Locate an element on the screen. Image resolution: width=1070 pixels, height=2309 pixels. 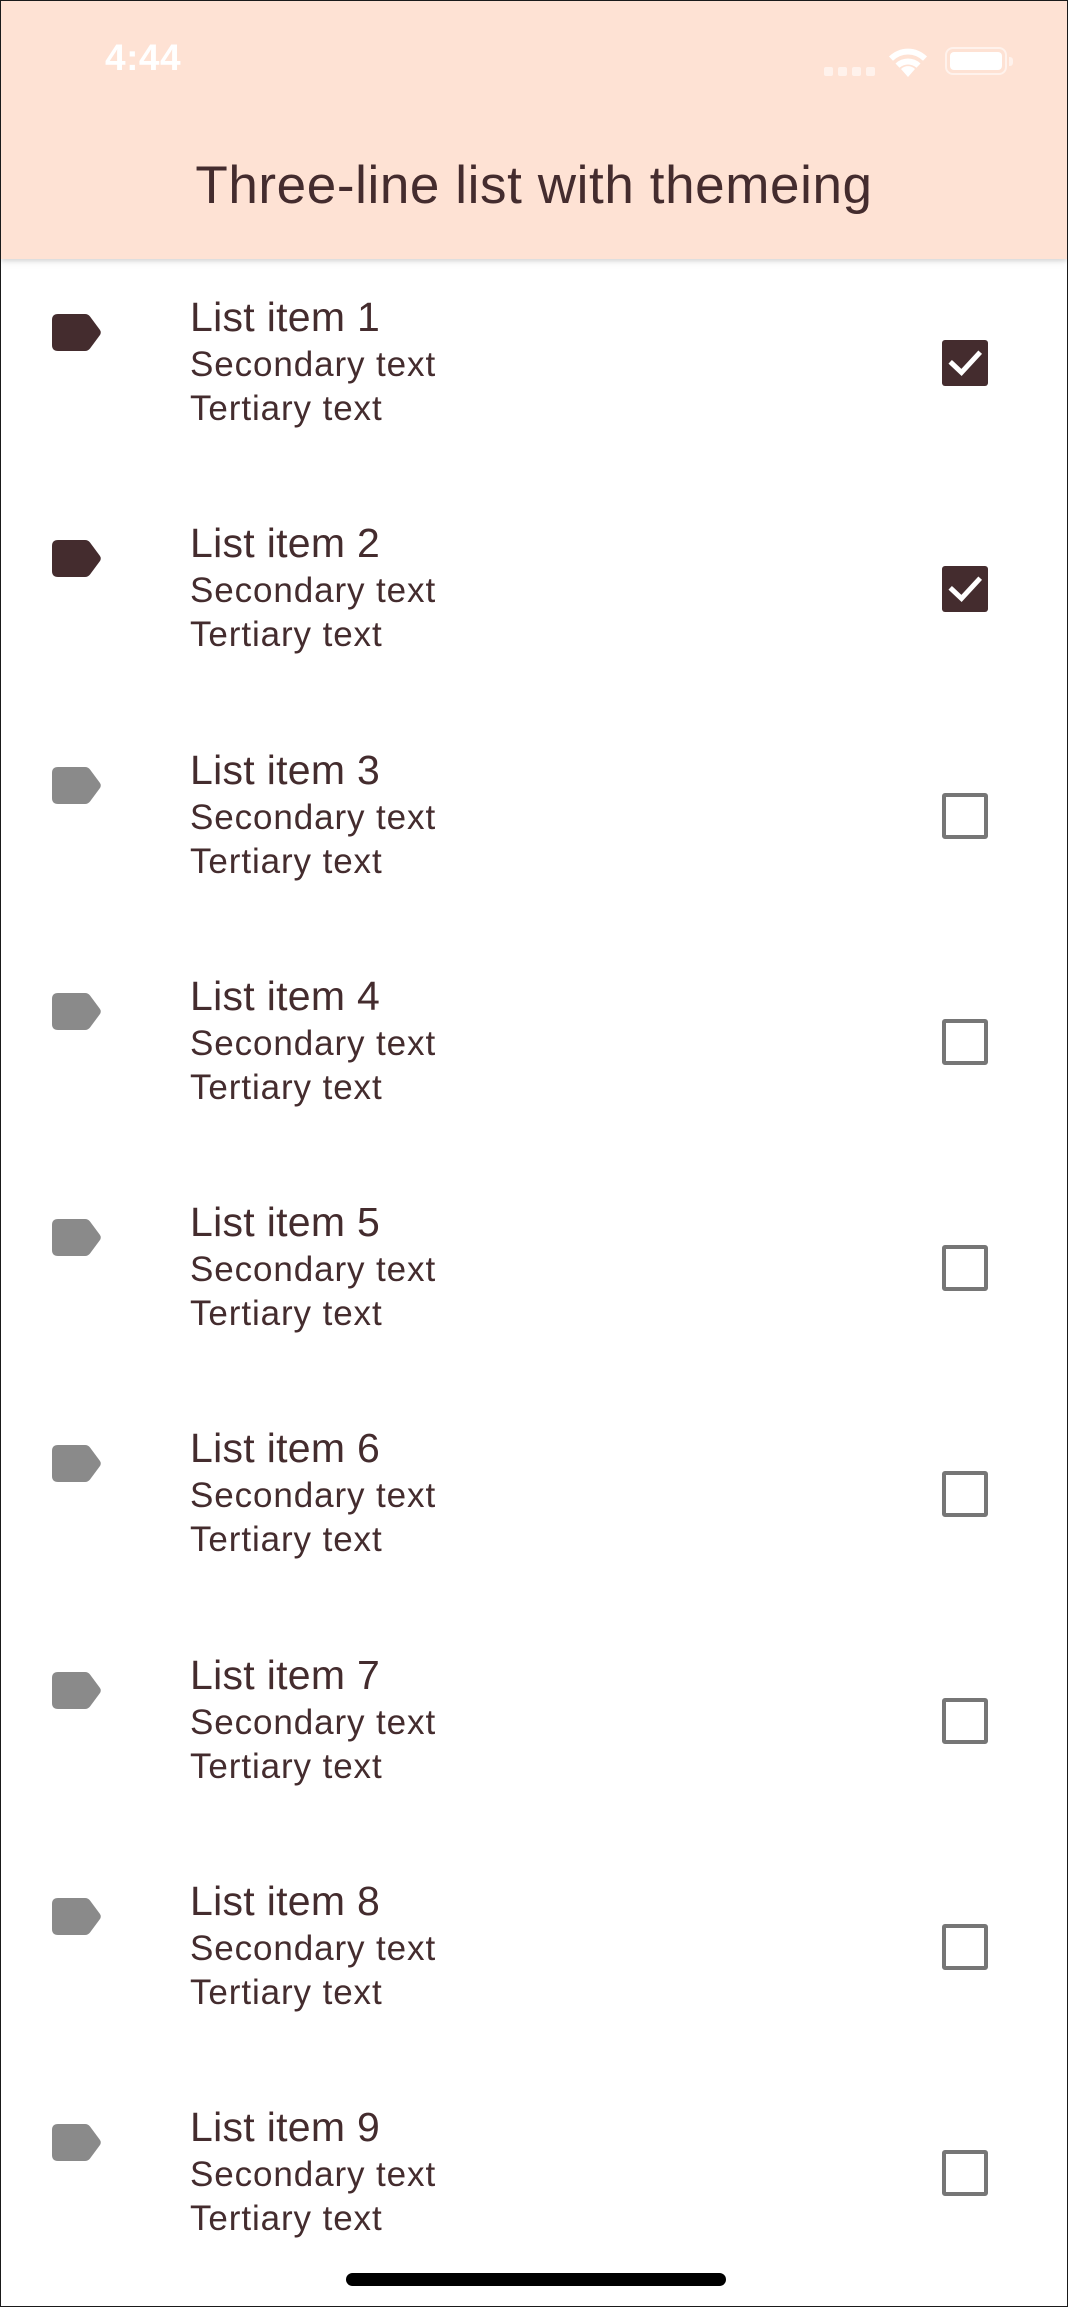
list-item-primary-text: List item 3 is located at coordinates (285, 769).